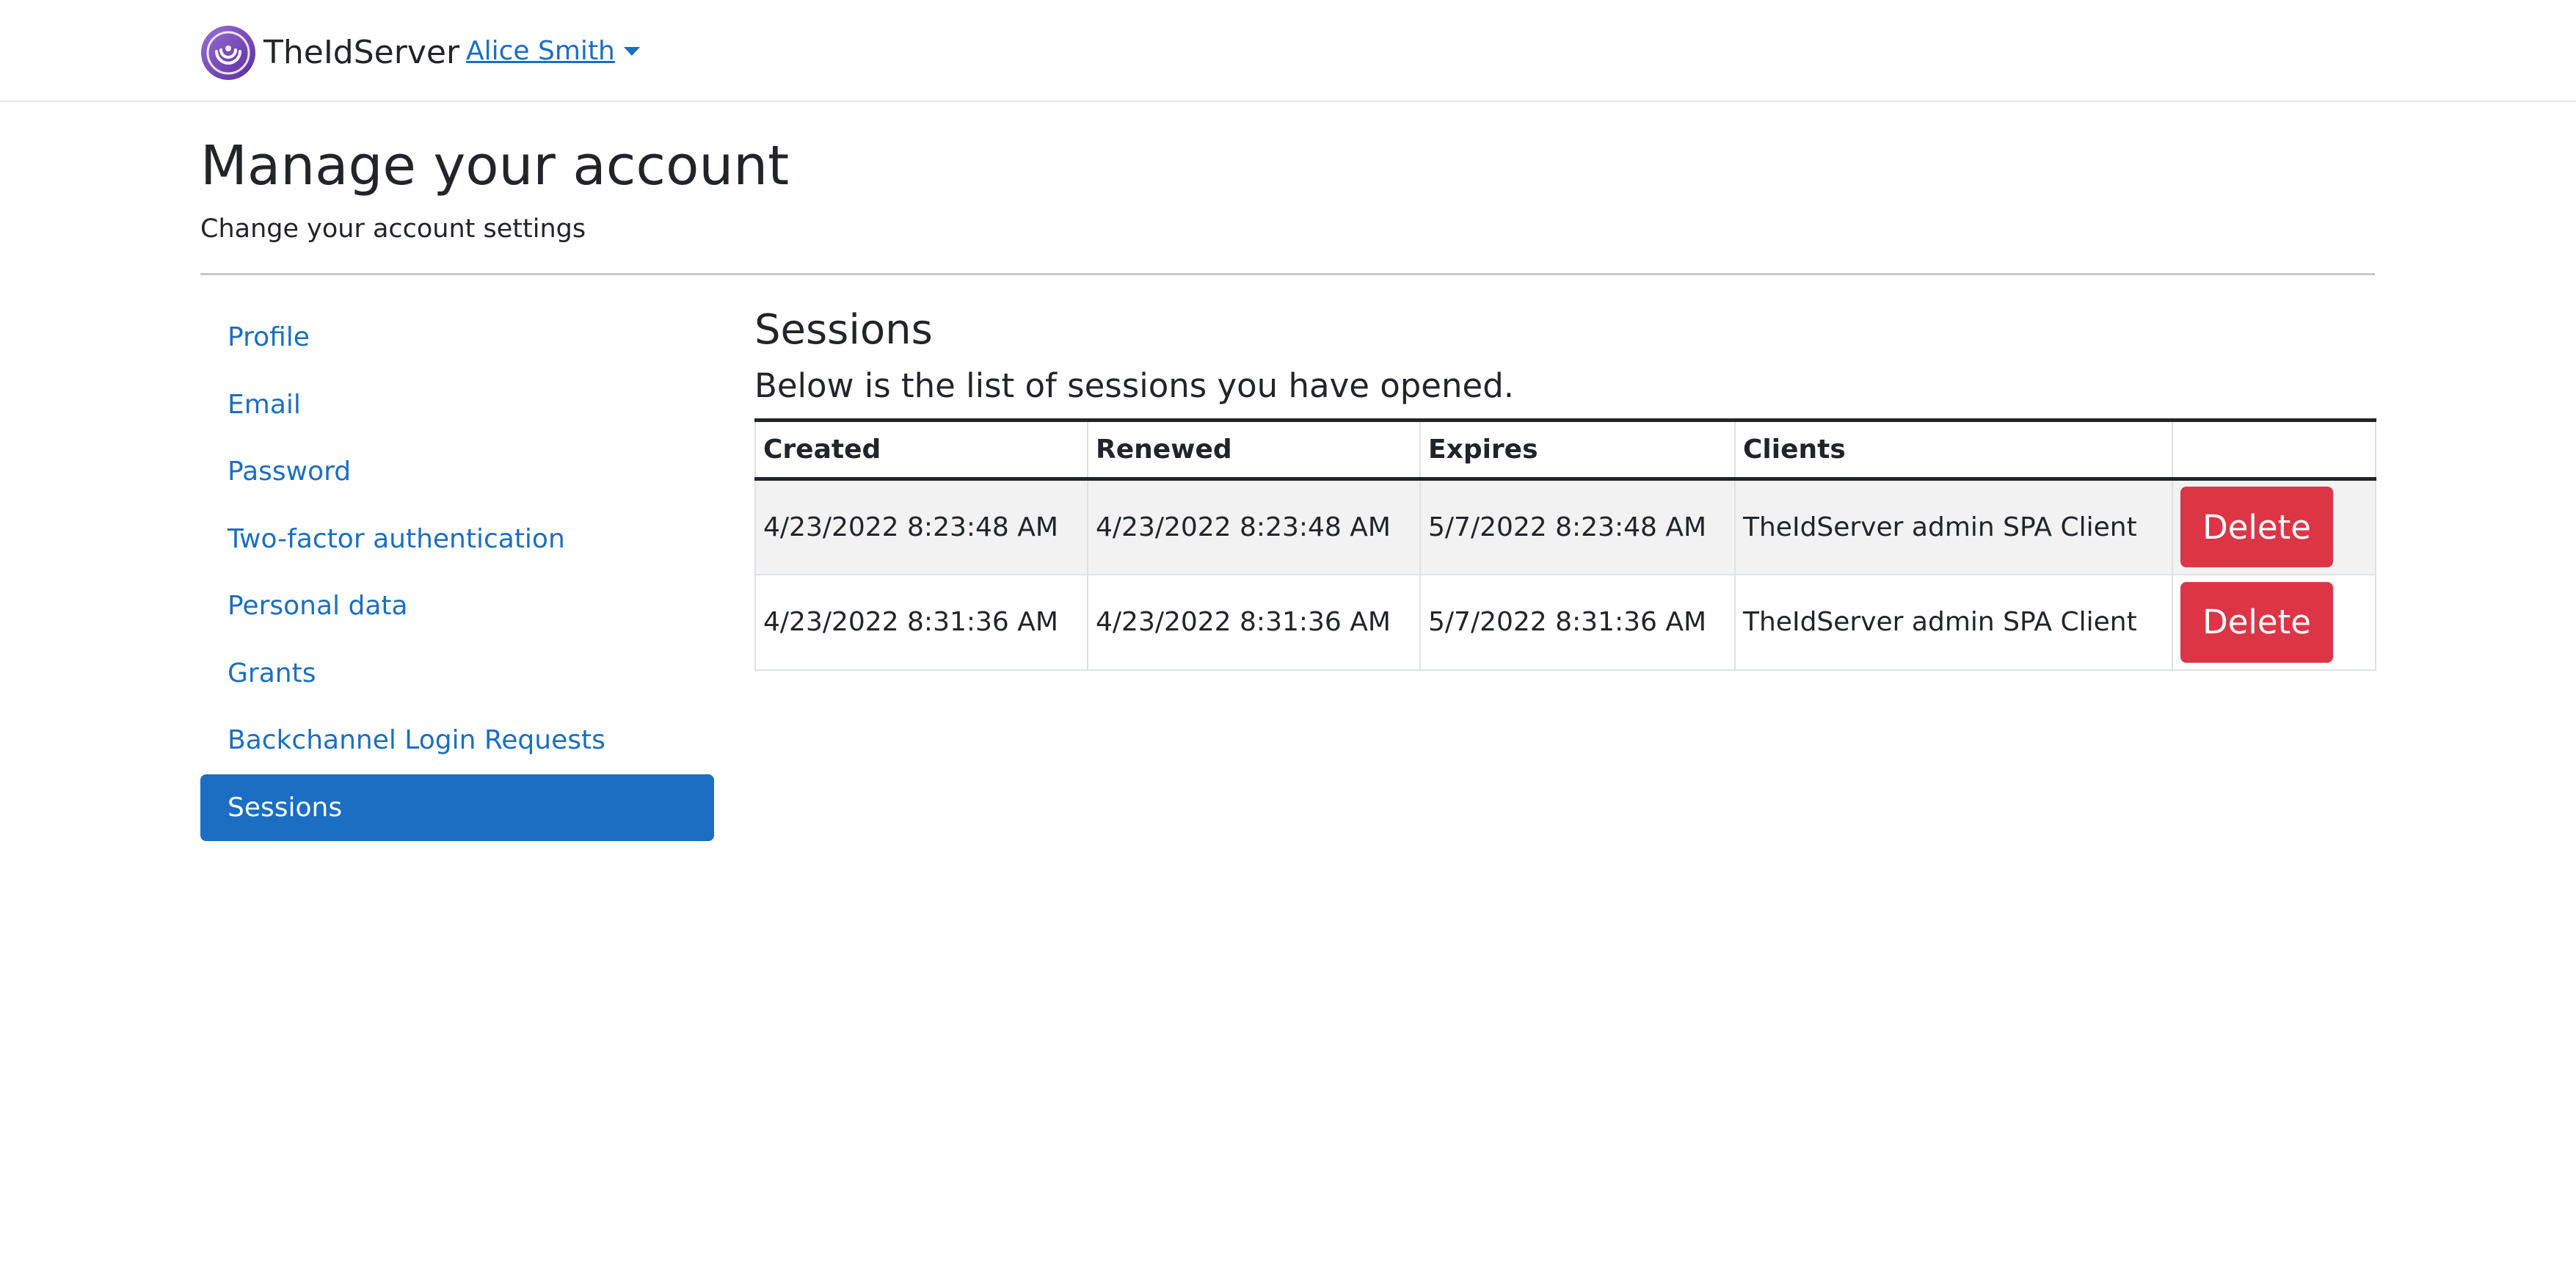  What do you see at coordinates (457, 472) in the screenshot?
I see `sidebar-item-password: Password` at bounding box center [457, 472].